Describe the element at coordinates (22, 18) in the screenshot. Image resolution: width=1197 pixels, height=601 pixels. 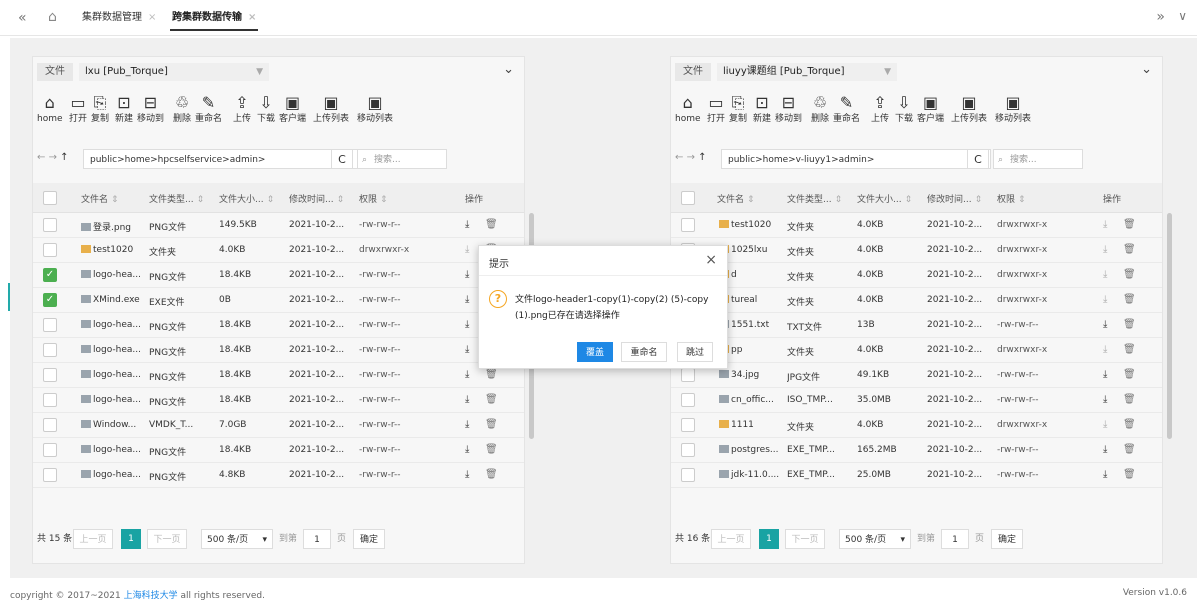
I see `collapse-nav-icon: «` at that location.